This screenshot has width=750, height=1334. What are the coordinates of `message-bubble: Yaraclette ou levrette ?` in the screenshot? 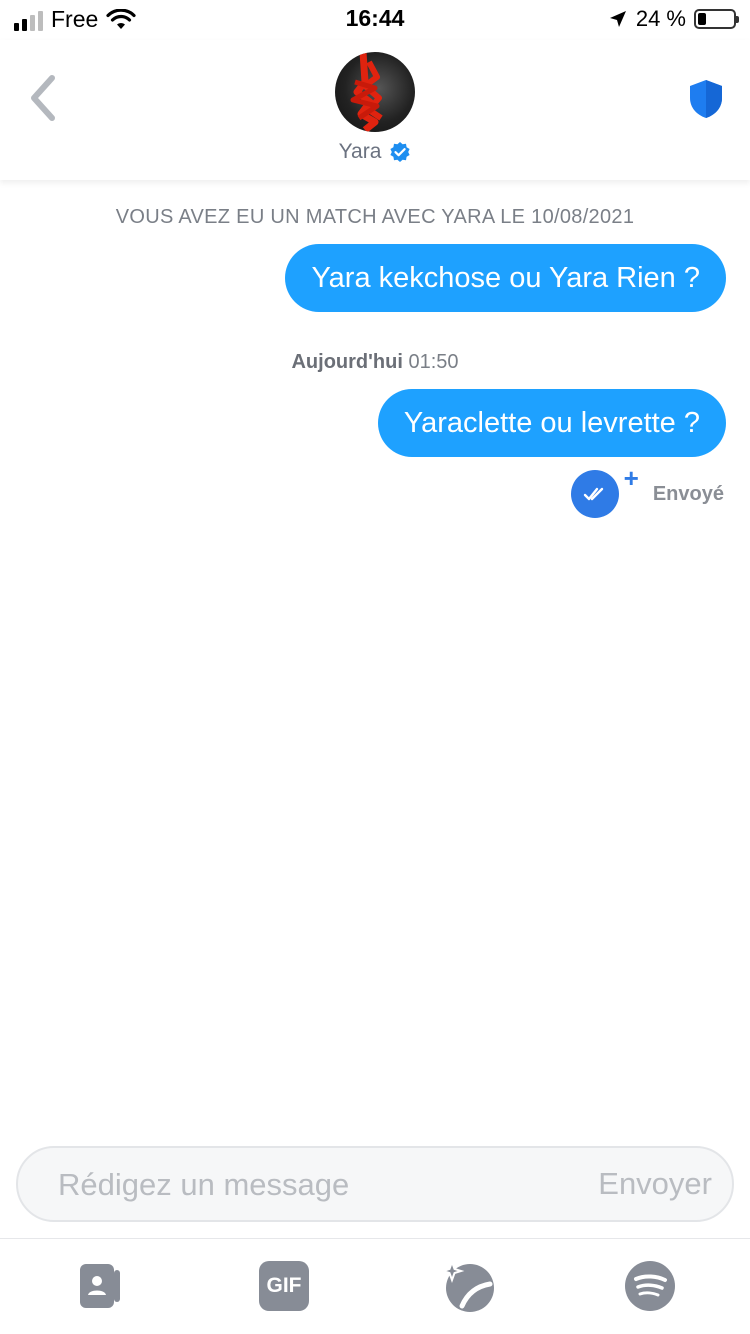 It's located at (551, 423).